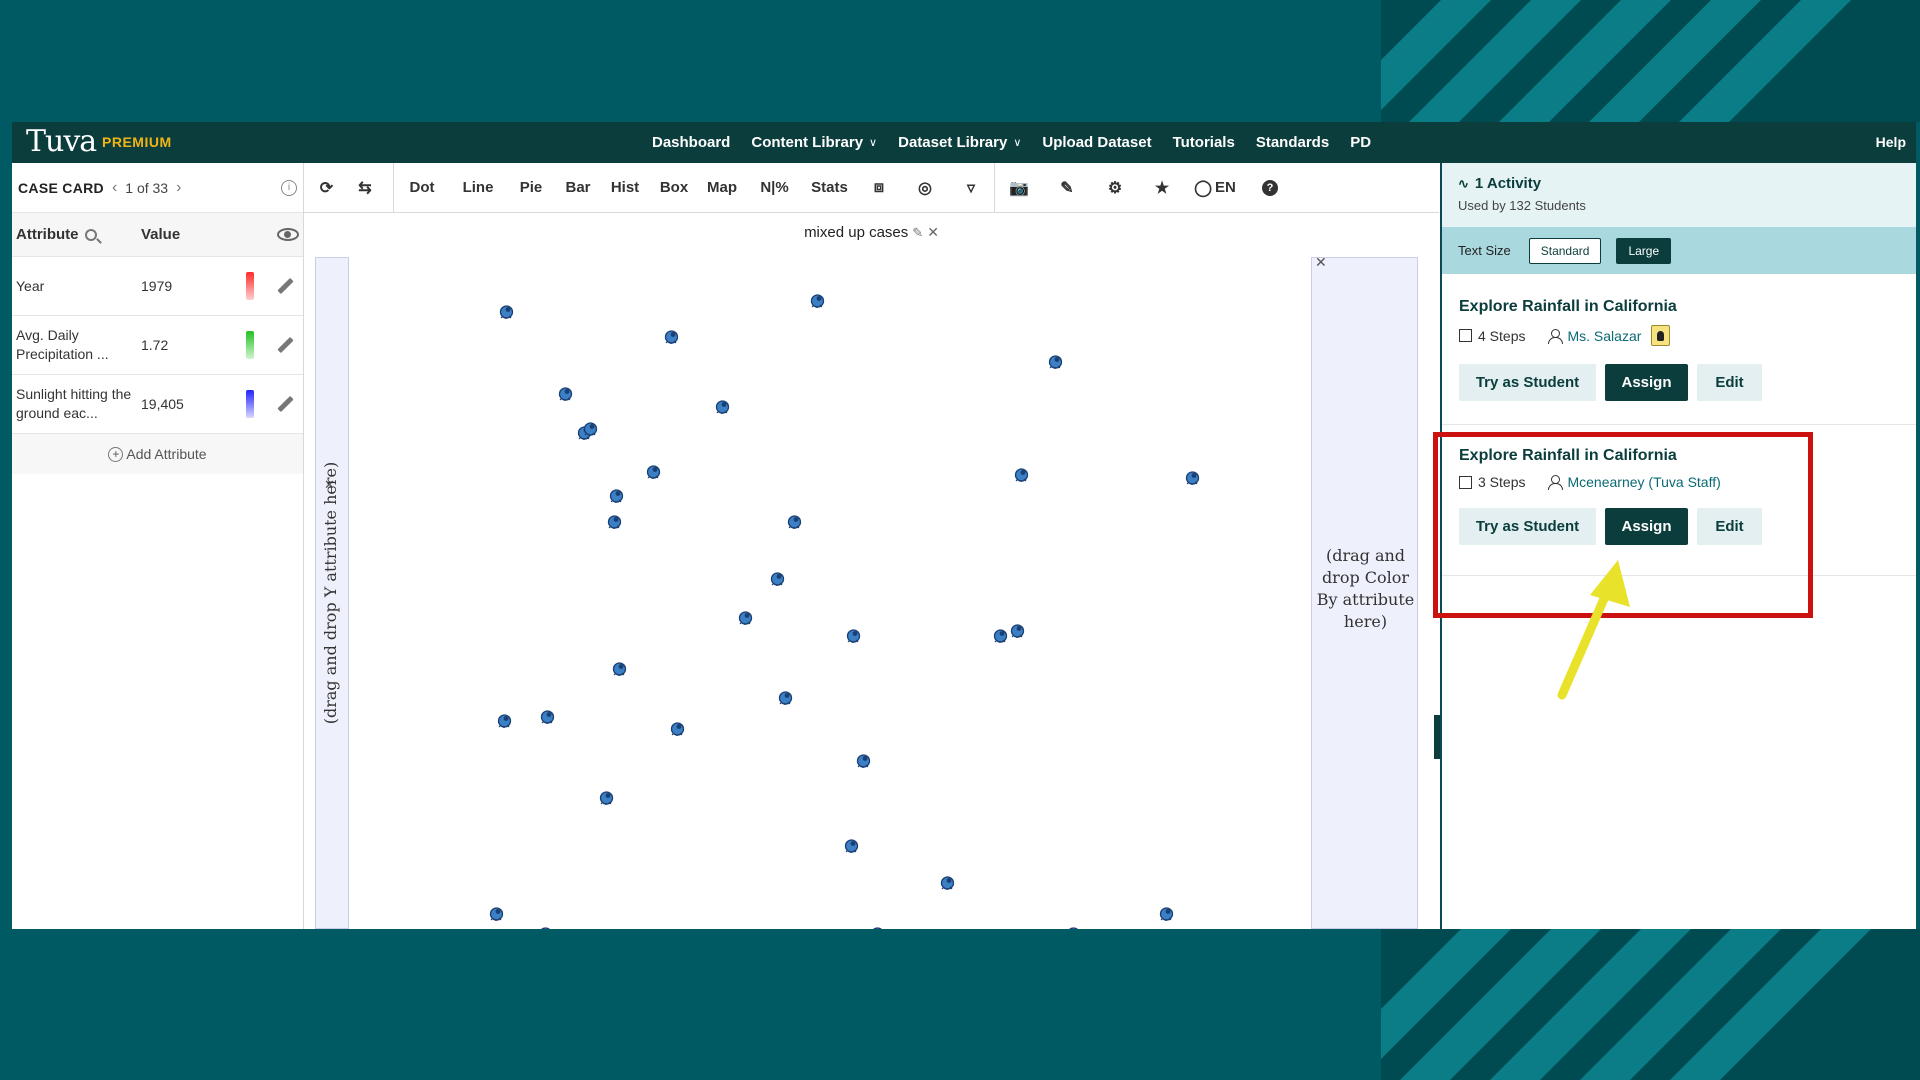 Image resolution: width=1920 pixels, height=1080 pixels. I want to click on edit-button: Edit, so click(1729, 382).